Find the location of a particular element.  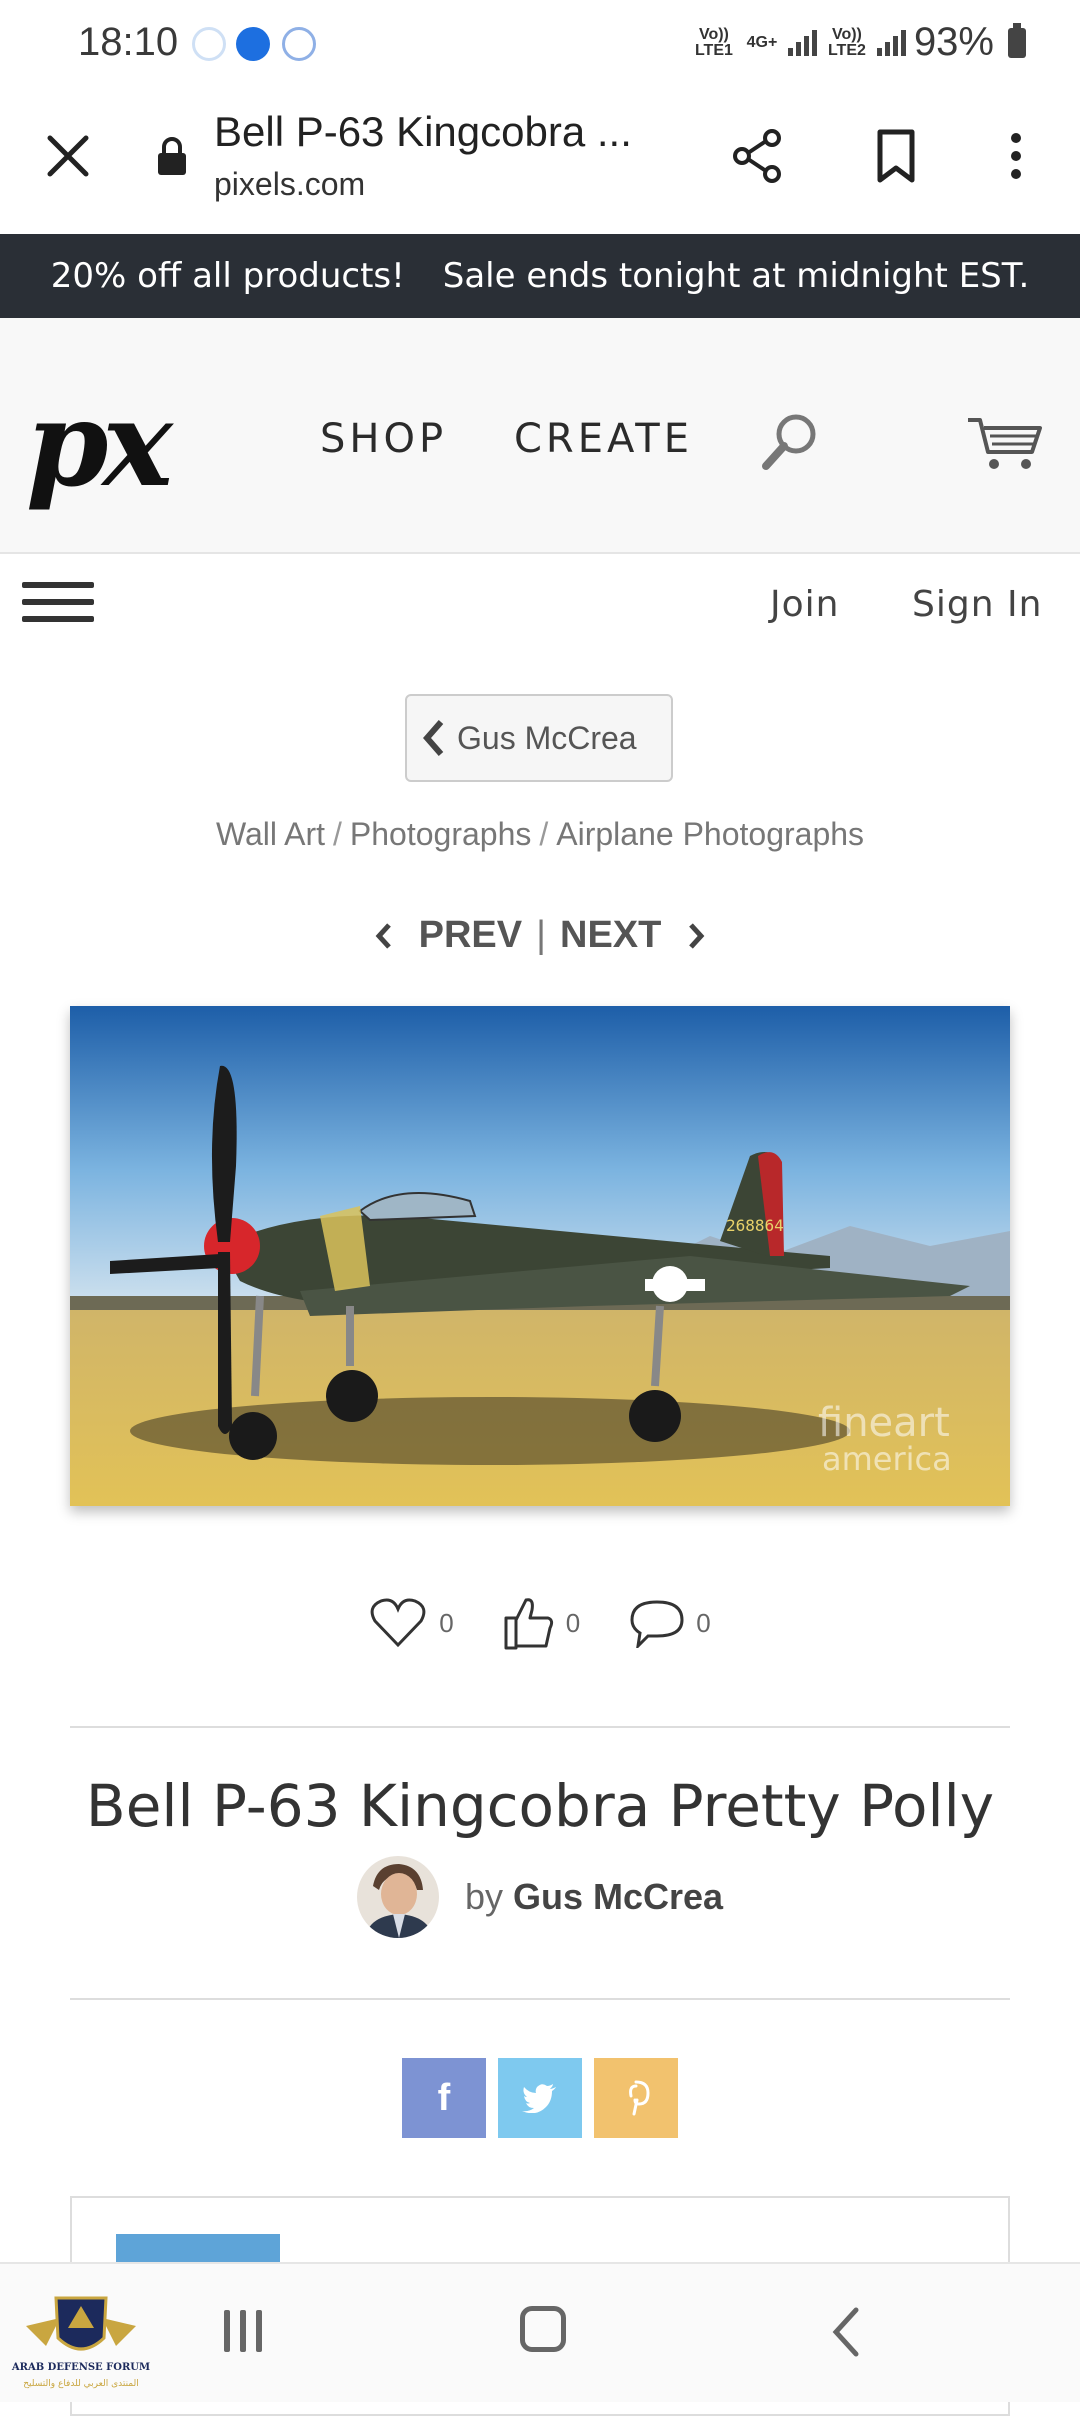

artist-byline: by Gus McCrea is located at coordinates (540, 1897).